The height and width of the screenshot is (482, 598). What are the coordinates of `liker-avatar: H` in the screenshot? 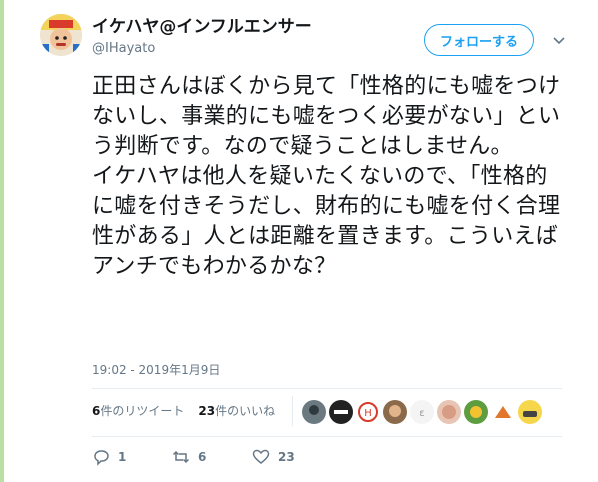 It's located at (368, 412).